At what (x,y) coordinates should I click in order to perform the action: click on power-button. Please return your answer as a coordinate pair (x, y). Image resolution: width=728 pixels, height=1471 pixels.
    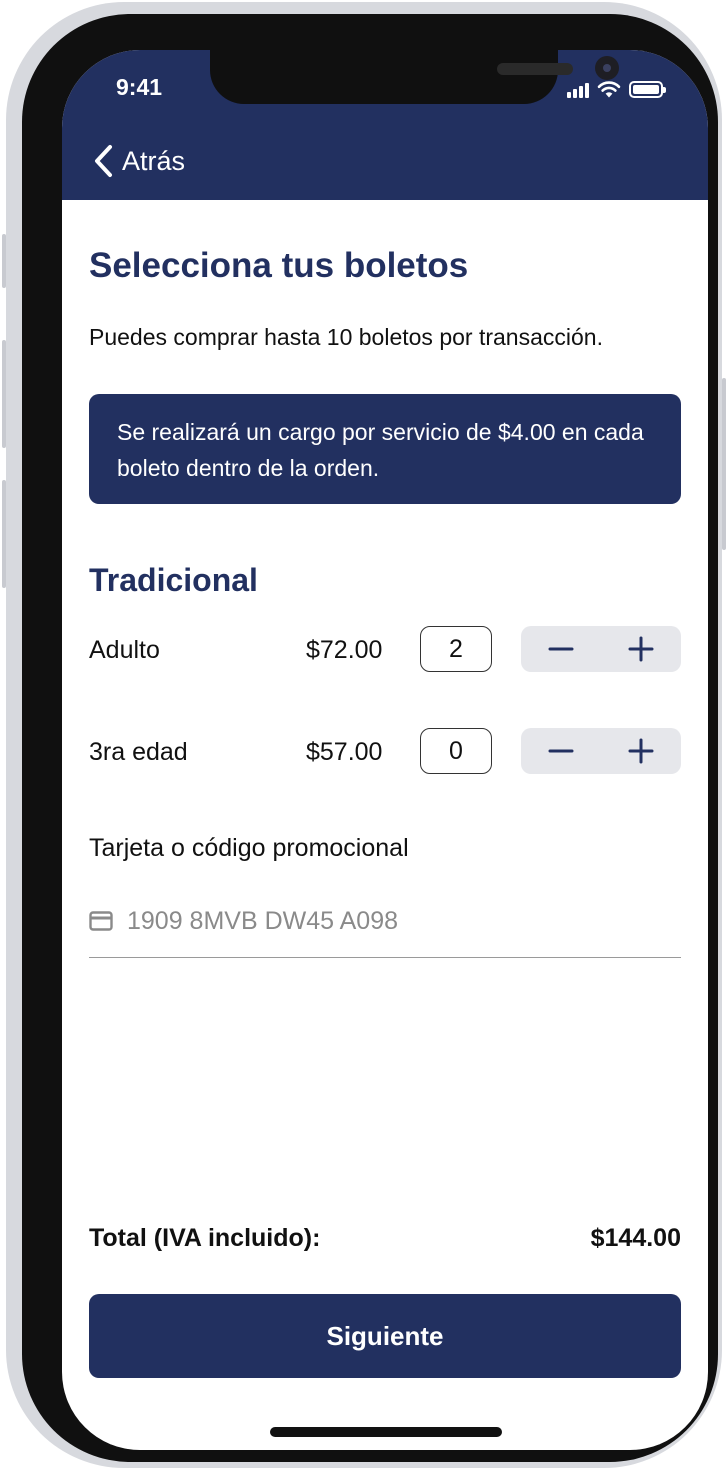
    Looking at the image, I should click on (724, 464).